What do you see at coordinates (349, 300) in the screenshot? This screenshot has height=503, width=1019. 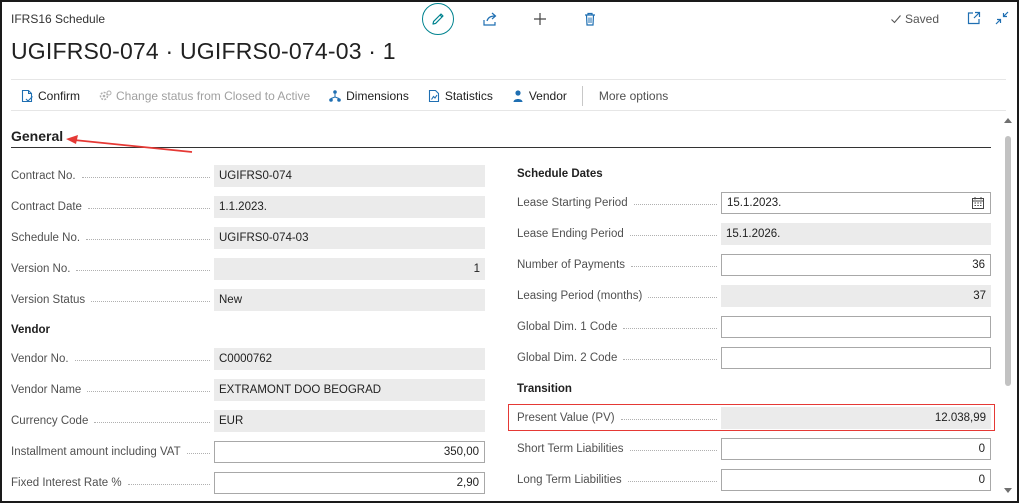 I see `version-status-value: New` at bounding box center [349, 300].